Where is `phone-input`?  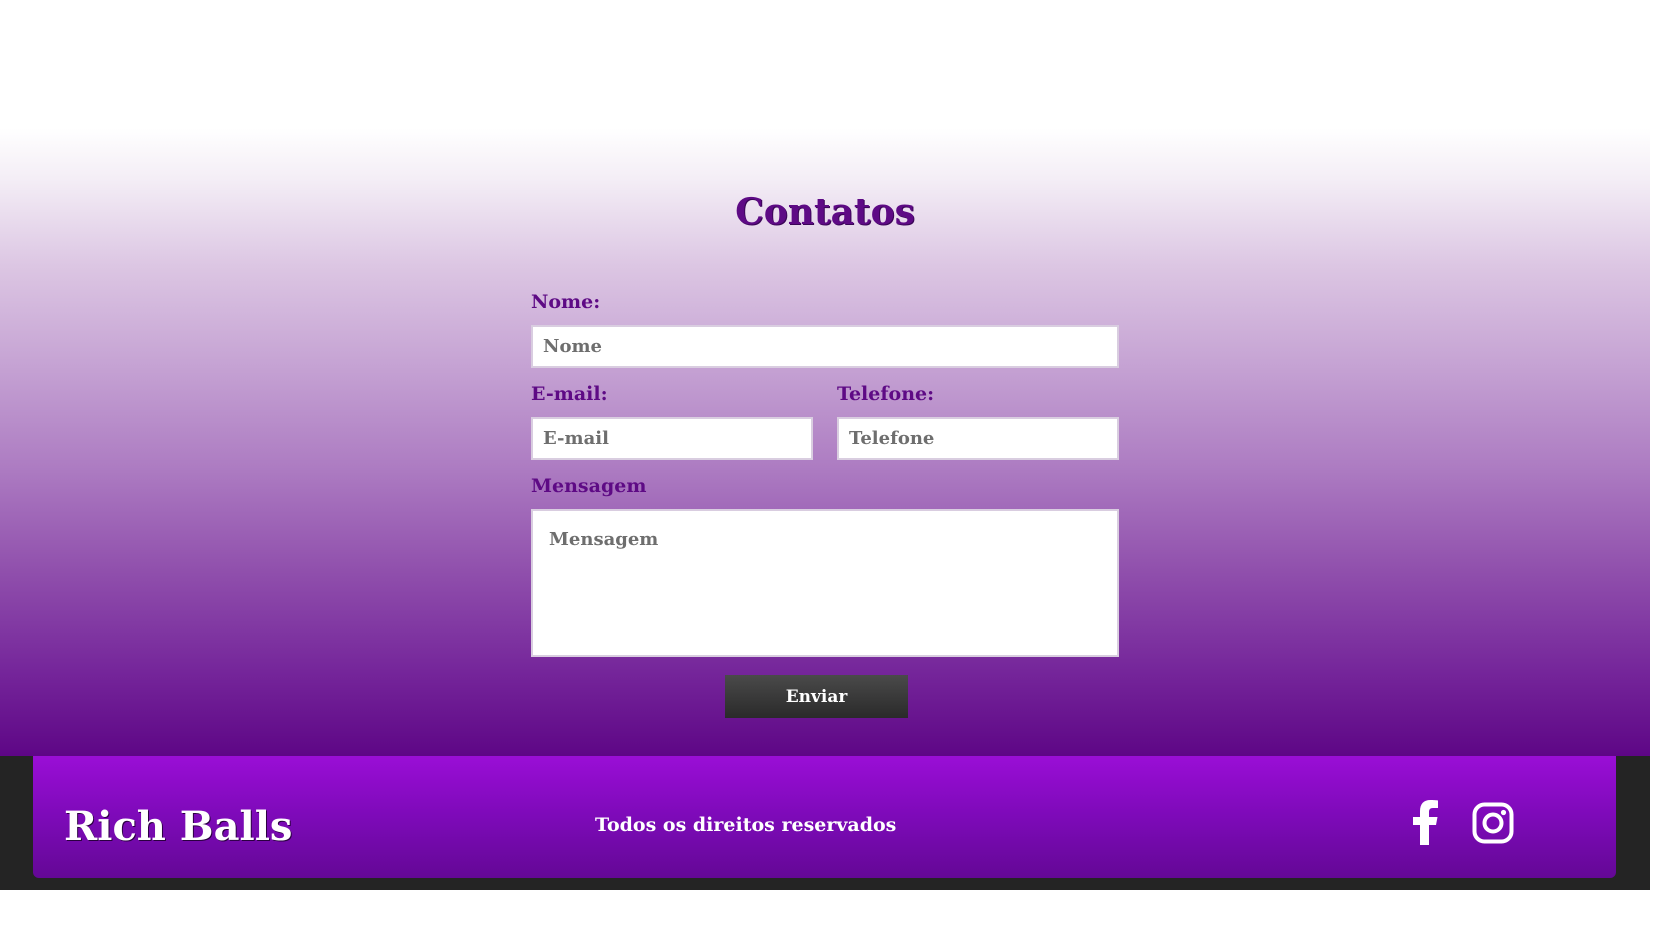
phone-input is located at coordinates (978, 438).